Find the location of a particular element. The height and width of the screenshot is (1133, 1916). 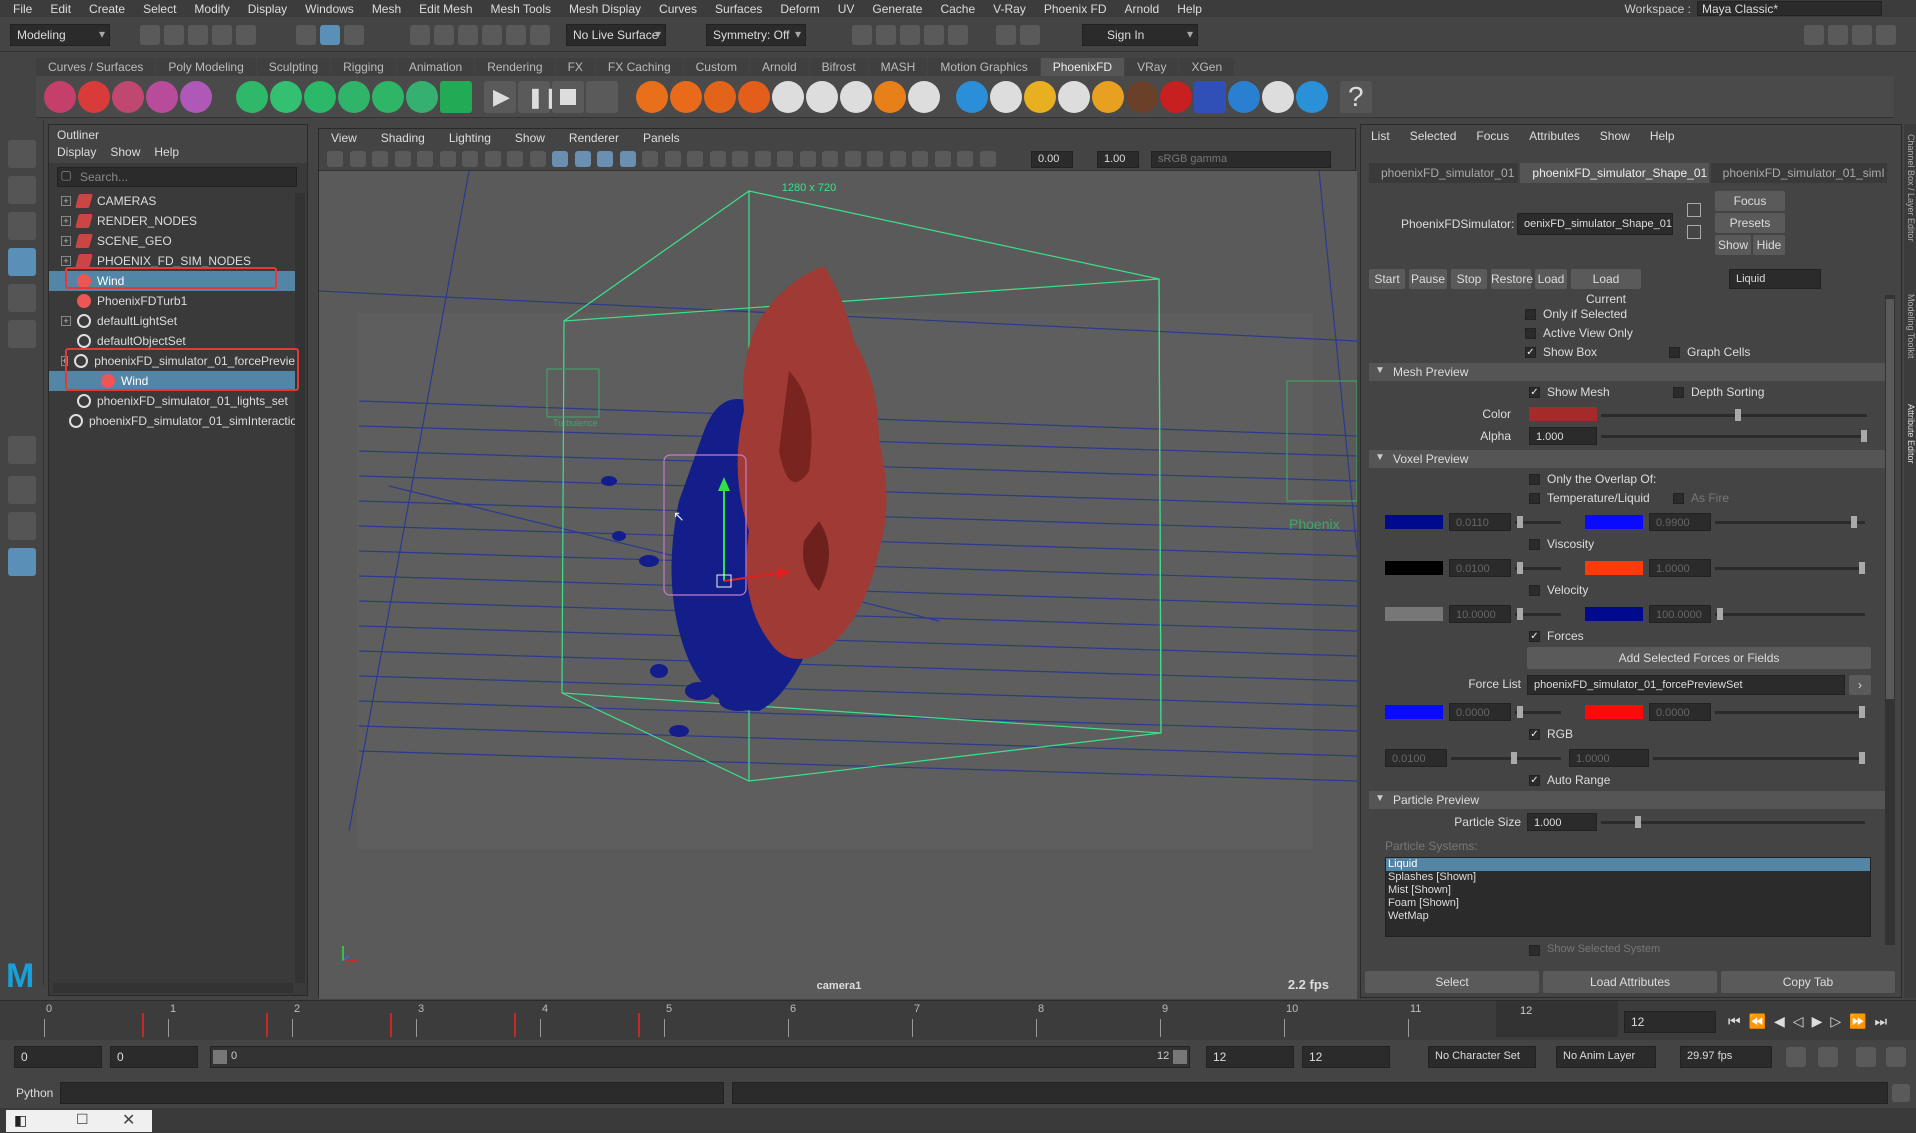

presets-button: Presets is located at coordinates (1750, 223).